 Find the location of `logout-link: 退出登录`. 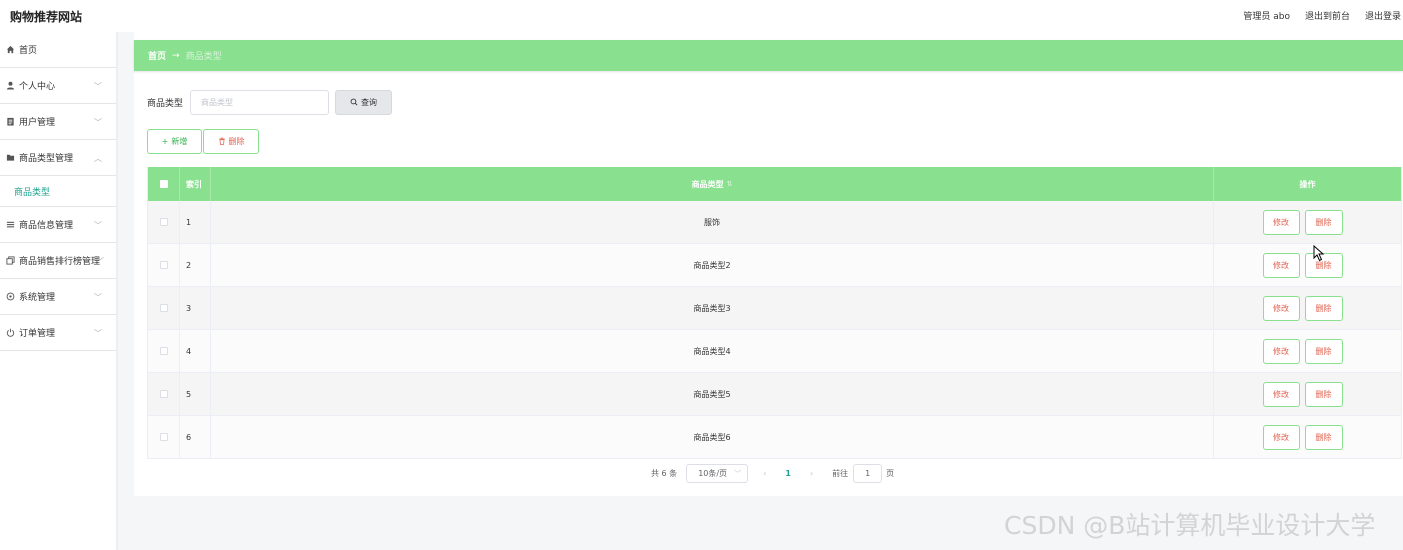

logout-link: 退出登录 is located at coordinates (1383, 15).